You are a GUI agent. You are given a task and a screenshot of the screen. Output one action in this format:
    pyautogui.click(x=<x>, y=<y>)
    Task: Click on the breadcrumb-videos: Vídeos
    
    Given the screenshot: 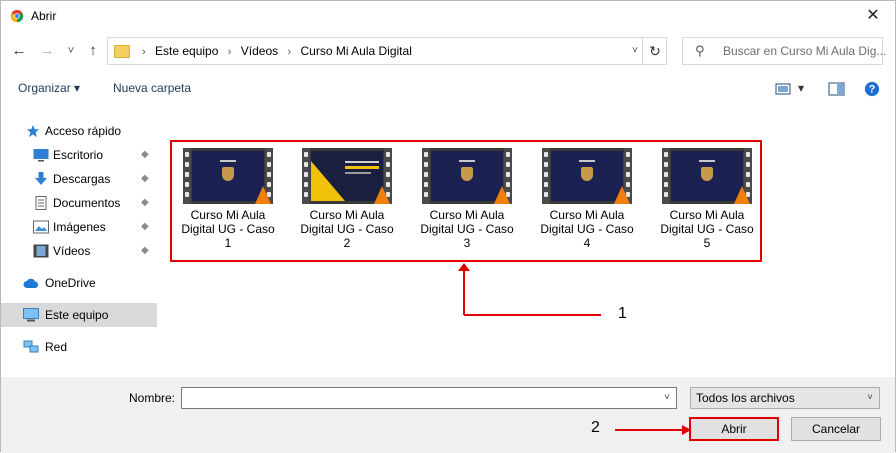 What is the action you would take?
    pyautogui.click(x=259, y=51)
    